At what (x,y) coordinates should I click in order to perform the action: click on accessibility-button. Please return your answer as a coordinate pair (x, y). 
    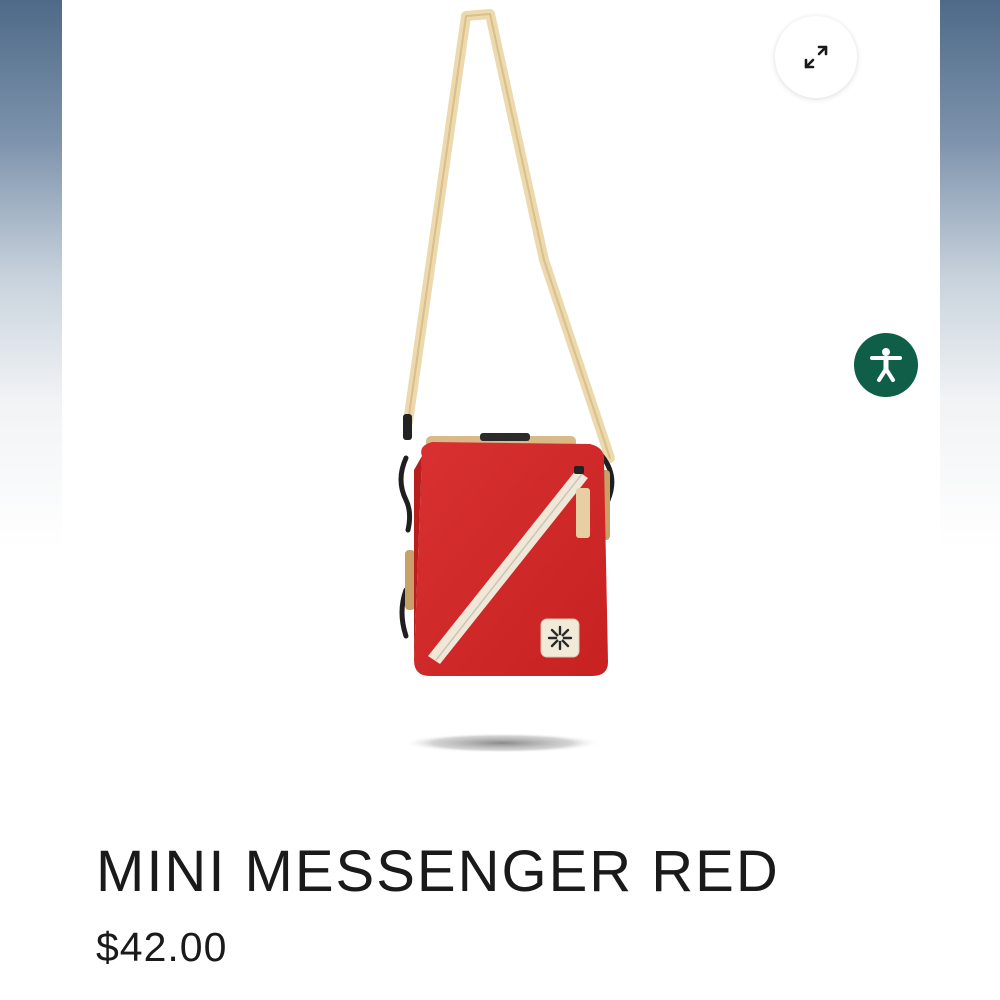
    Looking at the image, I should click on (886, 365).